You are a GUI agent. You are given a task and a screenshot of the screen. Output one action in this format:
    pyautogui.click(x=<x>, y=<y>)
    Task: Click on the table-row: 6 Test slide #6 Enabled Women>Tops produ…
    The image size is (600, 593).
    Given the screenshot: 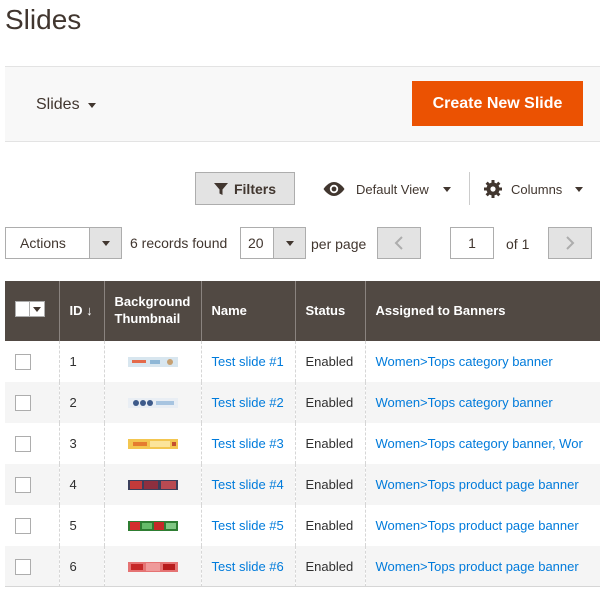 What is the action you would take?
    pyautogui.click(x=302, y=566)
    